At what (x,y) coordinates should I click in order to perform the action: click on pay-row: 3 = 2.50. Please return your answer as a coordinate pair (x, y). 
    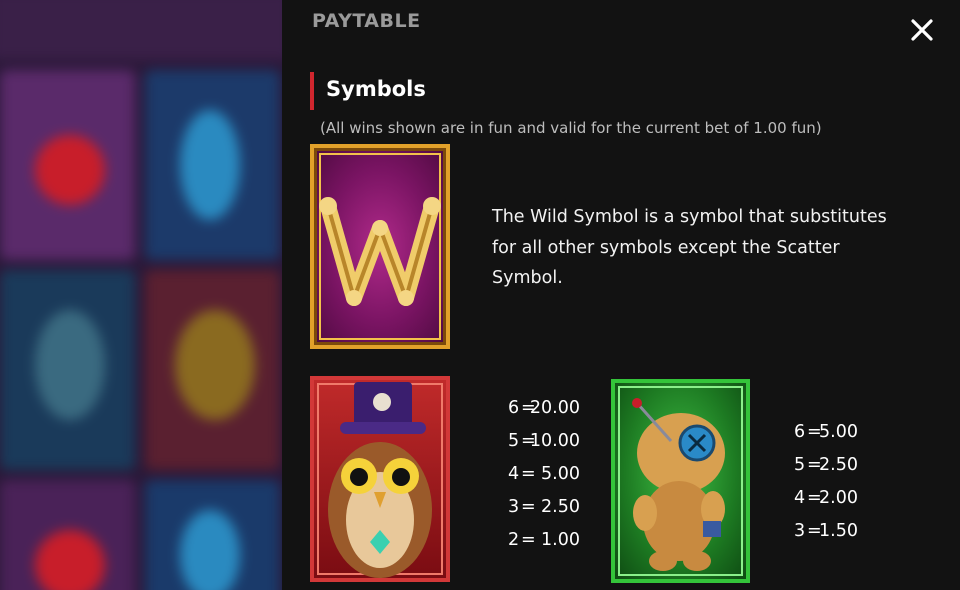
    Looking at the image, I should click on (544, 507).